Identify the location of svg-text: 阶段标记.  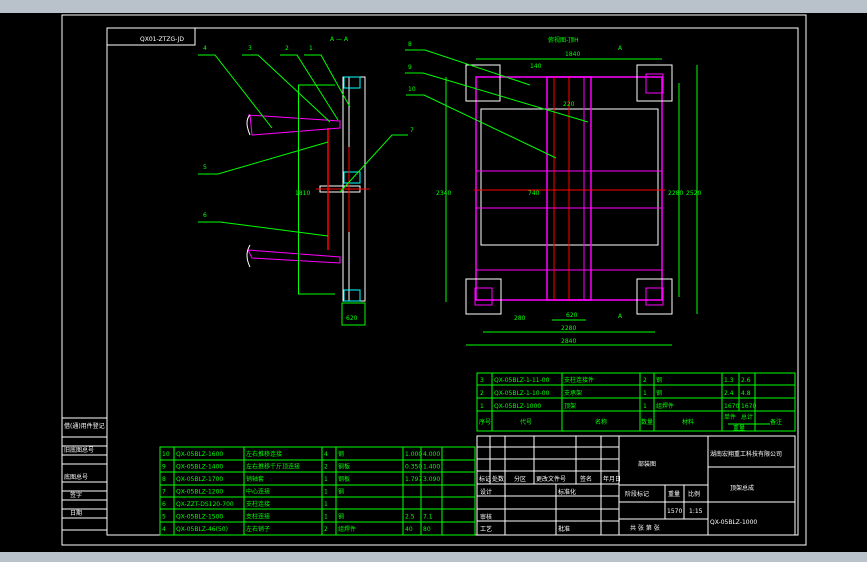
(637, 494).